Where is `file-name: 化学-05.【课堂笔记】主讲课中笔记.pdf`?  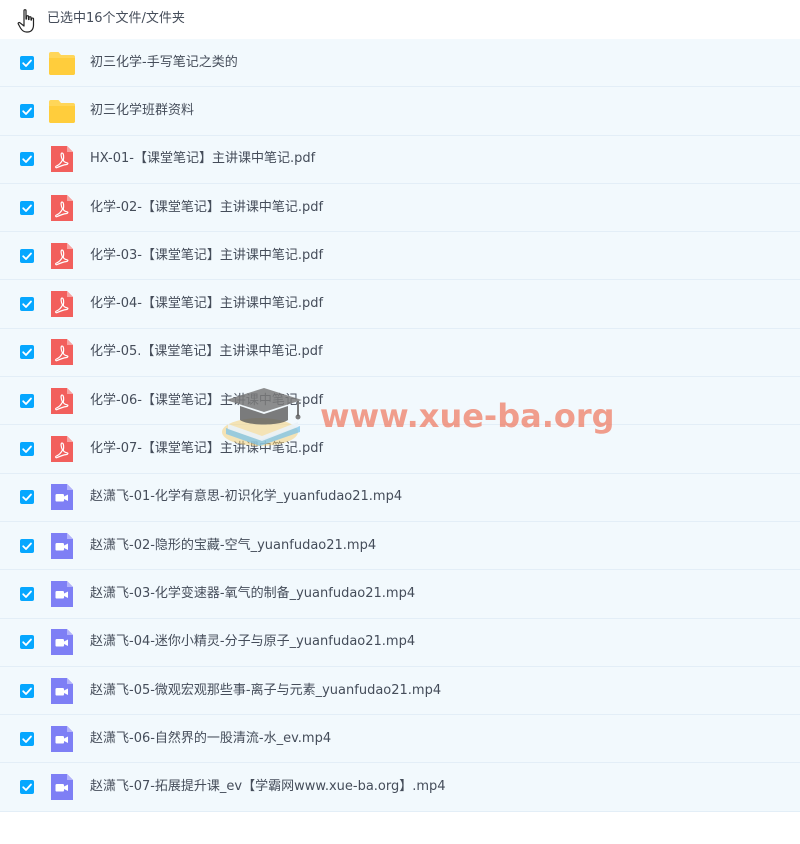
file-name: 化学-05.【课堂笔记】主讲课中笔记.pdf is located at coordinates (206, 352).